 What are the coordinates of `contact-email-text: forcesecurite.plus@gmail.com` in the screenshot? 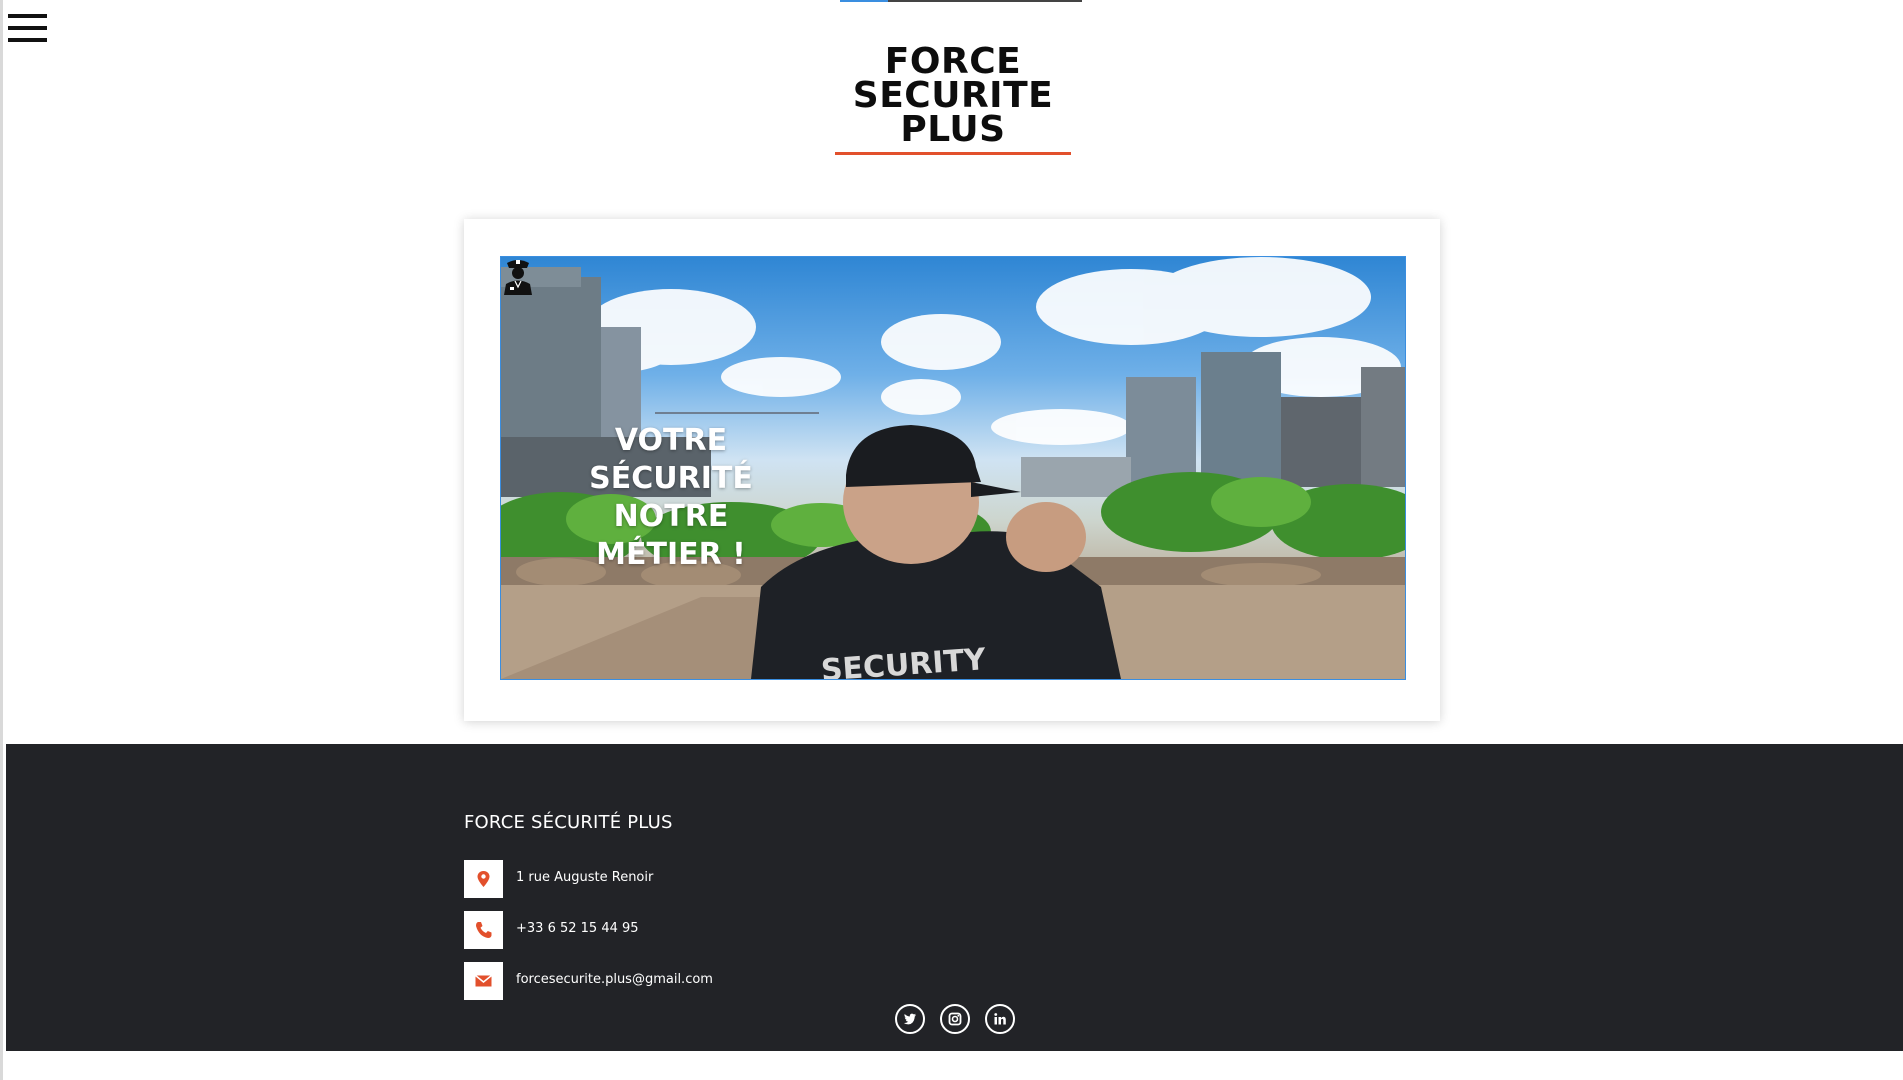 It's located at (614, 979).